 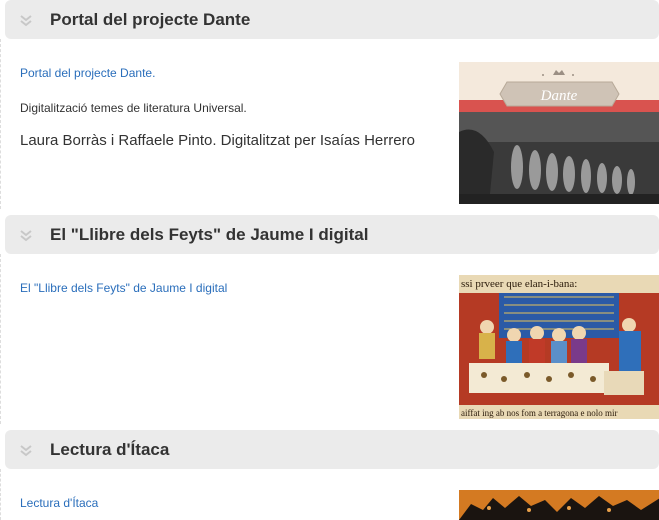 I want to click on dante-image: Dante, so click(x=559, y=133).